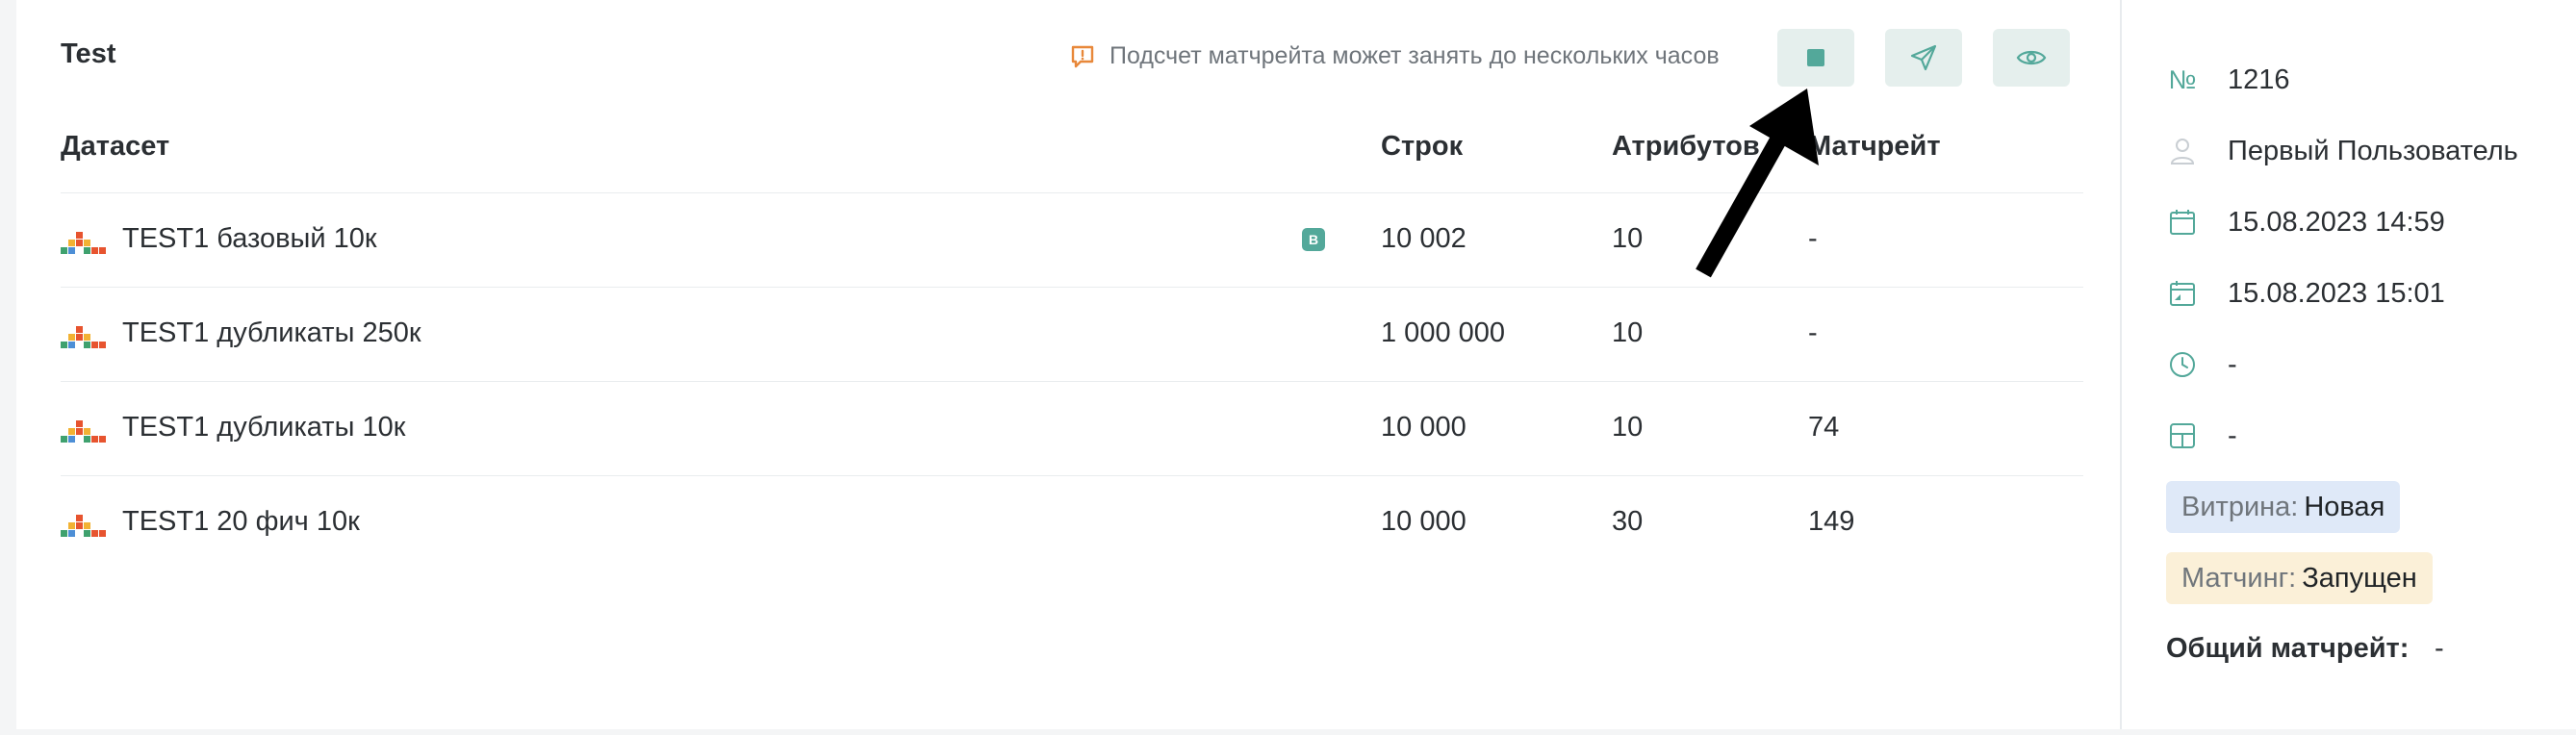 Image resolution: width=2576 pixels, height=735 pixels. Describe the element at coordinates (2182, 435) in the screenshot. I see `layout-icon` at that location.